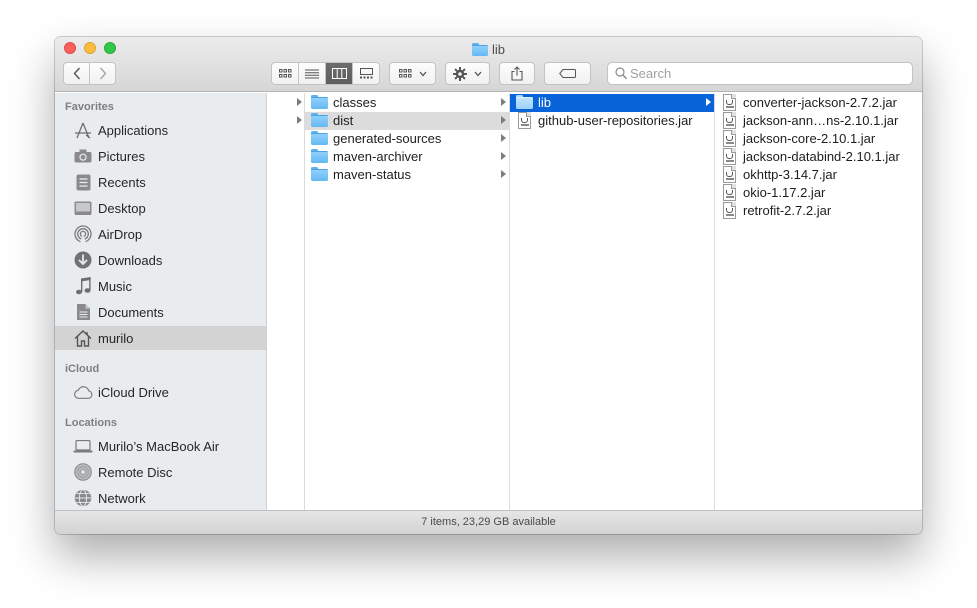 The image size is (977, 608). Describe the element at coordinates (343, 120) in the screenshot. I see `item-name: dist` at that location.